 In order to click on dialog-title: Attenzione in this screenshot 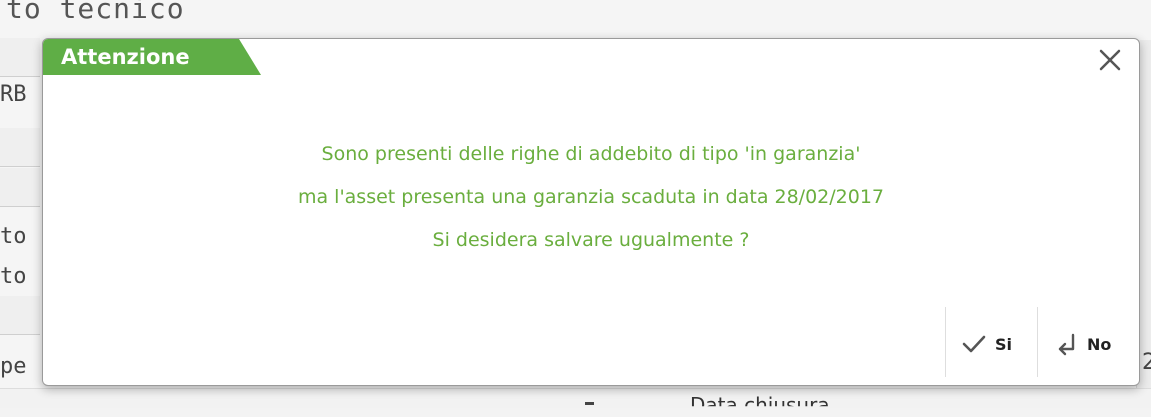, I will do `click(125, 57)`.